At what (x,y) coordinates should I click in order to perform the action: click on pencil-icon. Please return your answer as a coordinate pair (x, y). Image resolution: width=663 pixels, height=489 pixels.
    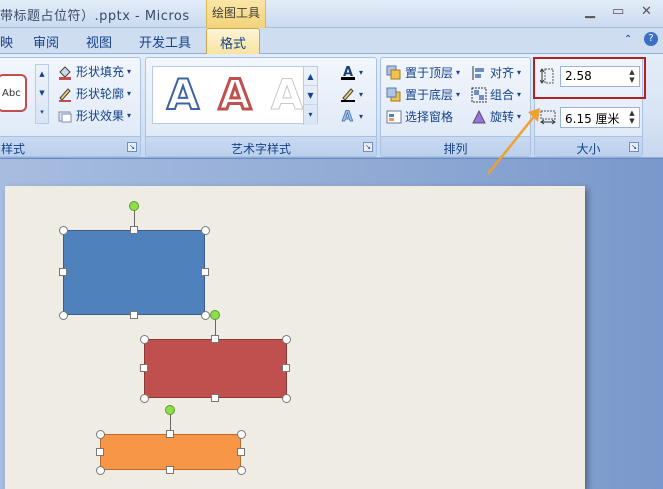
    Looking at the image, I should click on (65, 94).